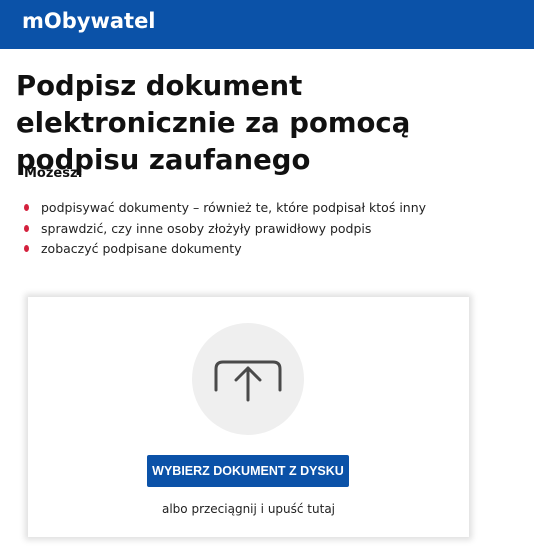 The width and height of the screenshot is (534, 558). I want to click on upload-icon, so click(248, 379).